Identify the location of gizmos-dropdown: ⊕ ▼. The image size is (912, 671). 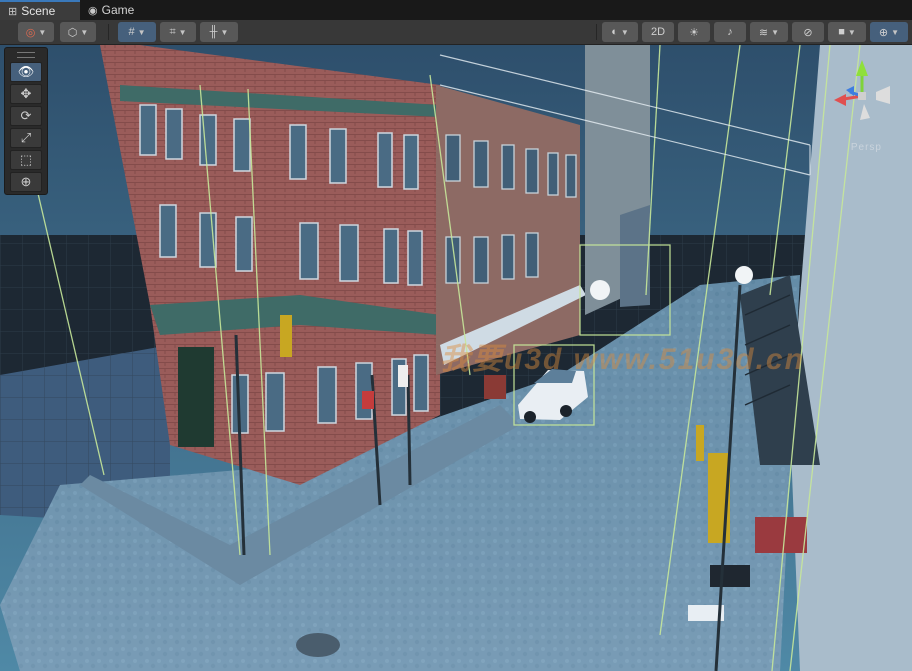
(889, 32).